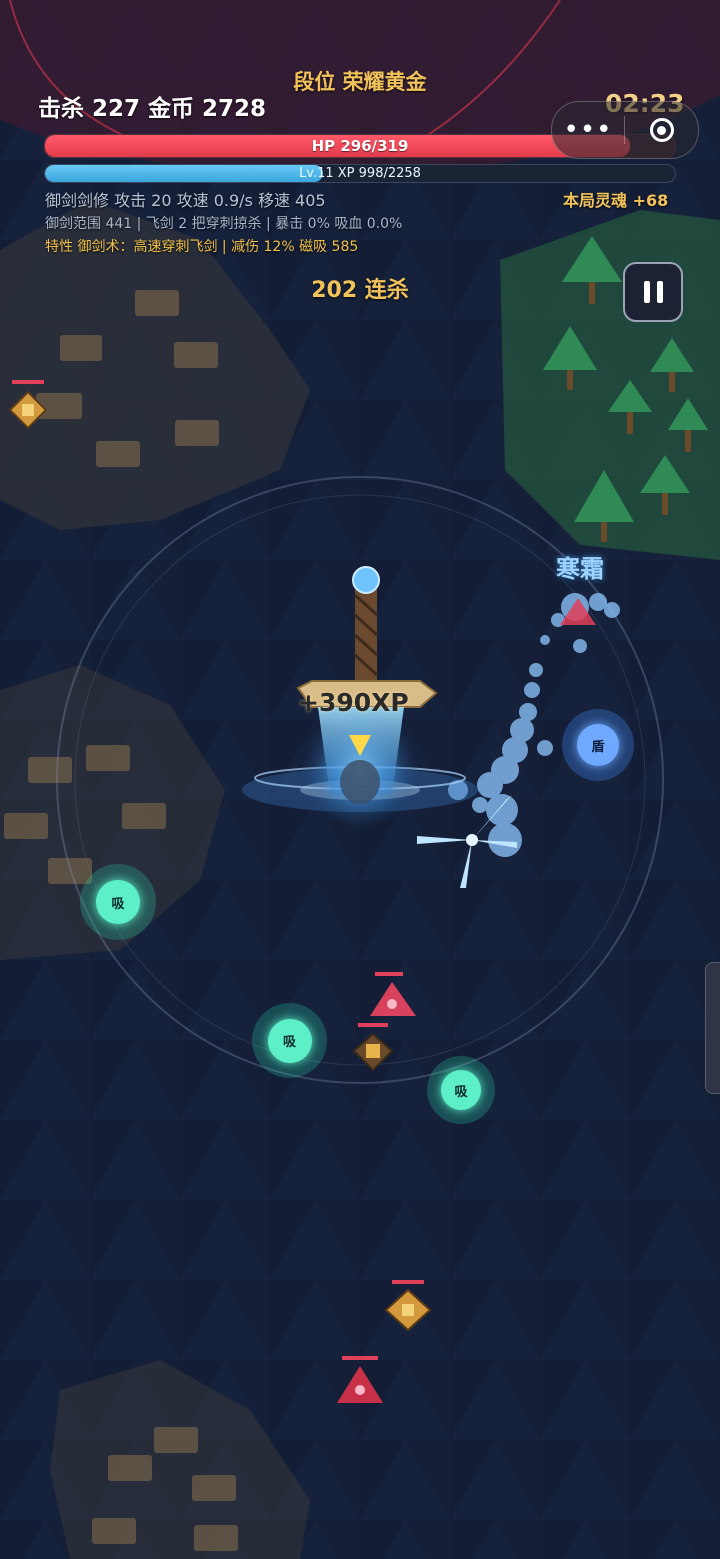 This screenshot has height=1559, width=720. I want to click on menu-capsule: •••, so click(625, 130).